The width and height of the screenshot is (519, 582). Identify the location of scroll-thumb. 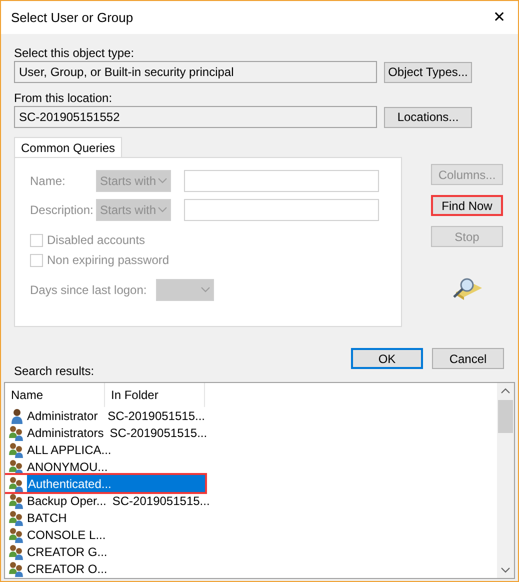
(505, 416).